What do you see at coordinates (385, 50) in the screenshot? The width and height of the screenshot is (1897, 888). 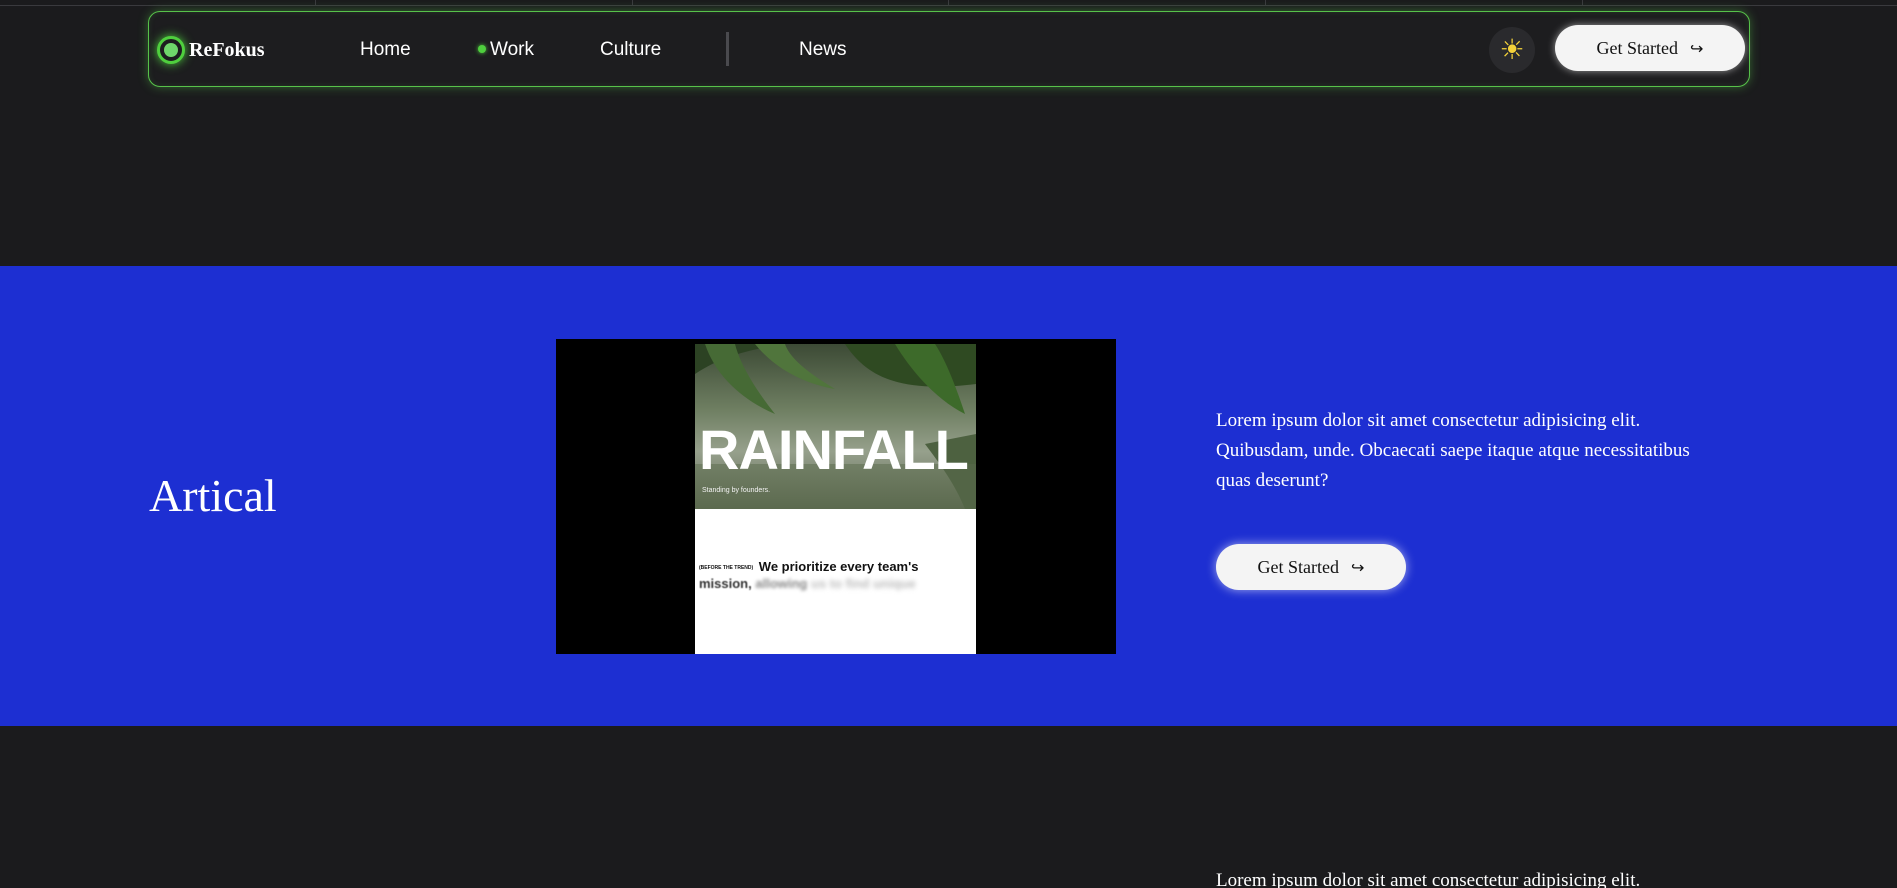 I see `nav-link-home: Home` at bounding box center [385, 50].